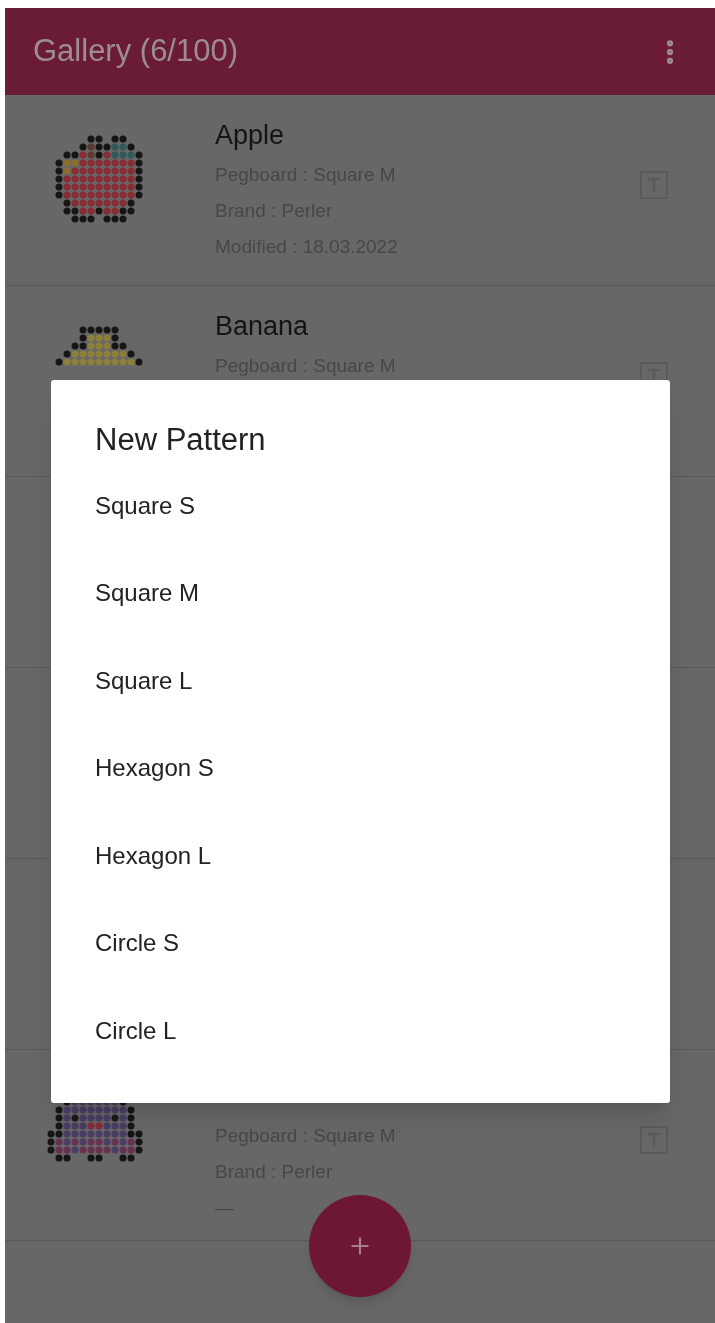 Image resolution: width=715 pixels, height=1323 pixels. I want to click on dialog-option: Hexagon L, so click(382, 856).